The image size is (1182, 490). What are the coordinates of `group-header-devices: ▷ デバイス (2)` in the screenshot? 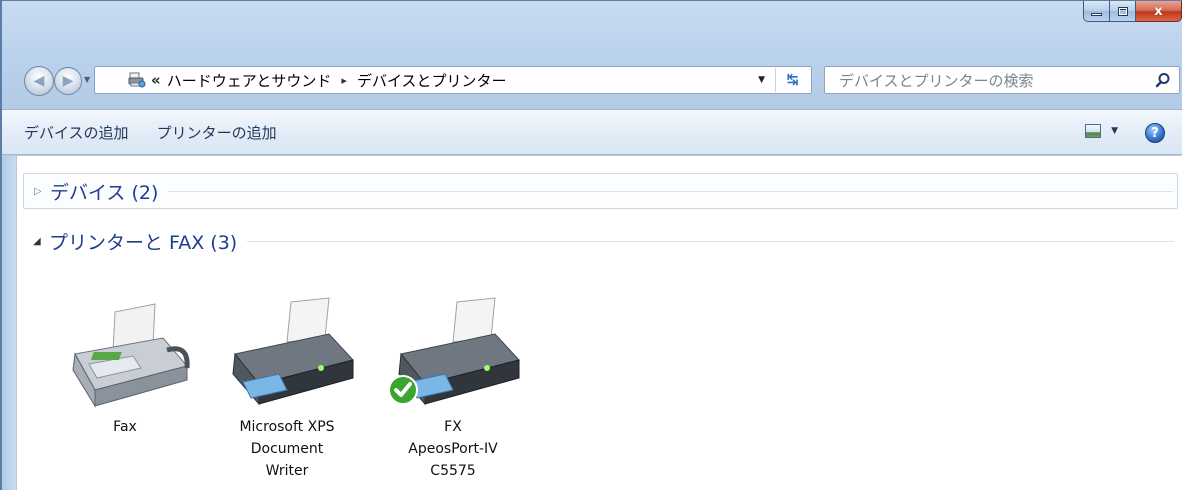 It's located at (600, 191).